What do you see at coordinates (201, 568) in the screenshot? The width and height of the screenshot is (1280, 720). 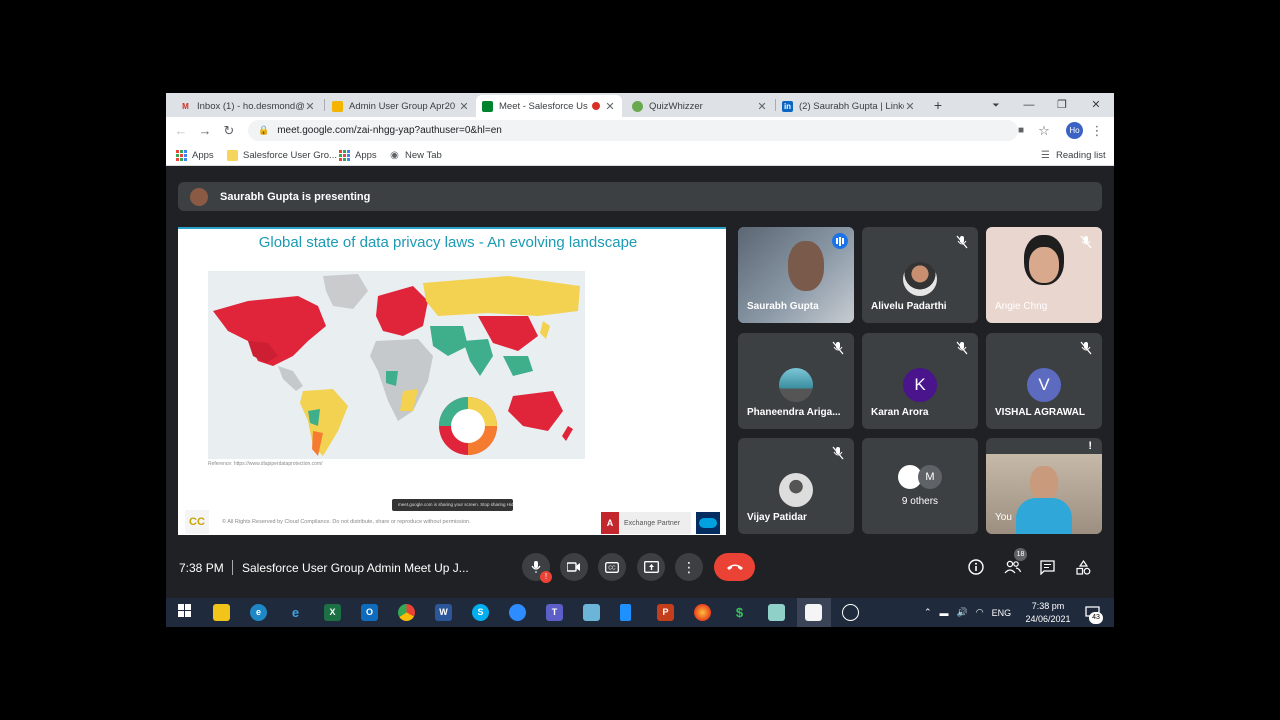 I see `meeting-clock: 7:38 PM` at bounding box center [201, 568].